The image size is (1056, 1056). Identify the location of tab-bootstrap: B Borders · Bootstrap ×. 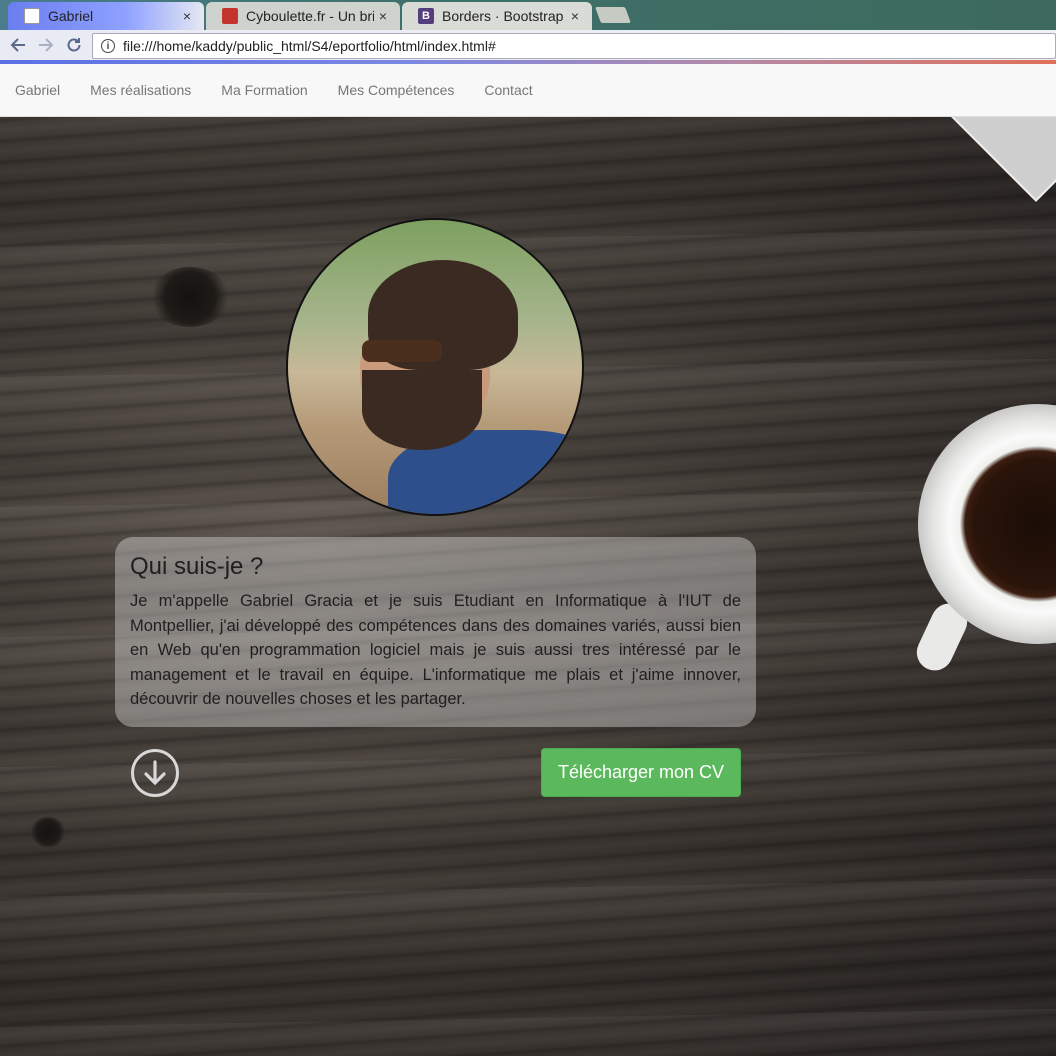
(497, 16).